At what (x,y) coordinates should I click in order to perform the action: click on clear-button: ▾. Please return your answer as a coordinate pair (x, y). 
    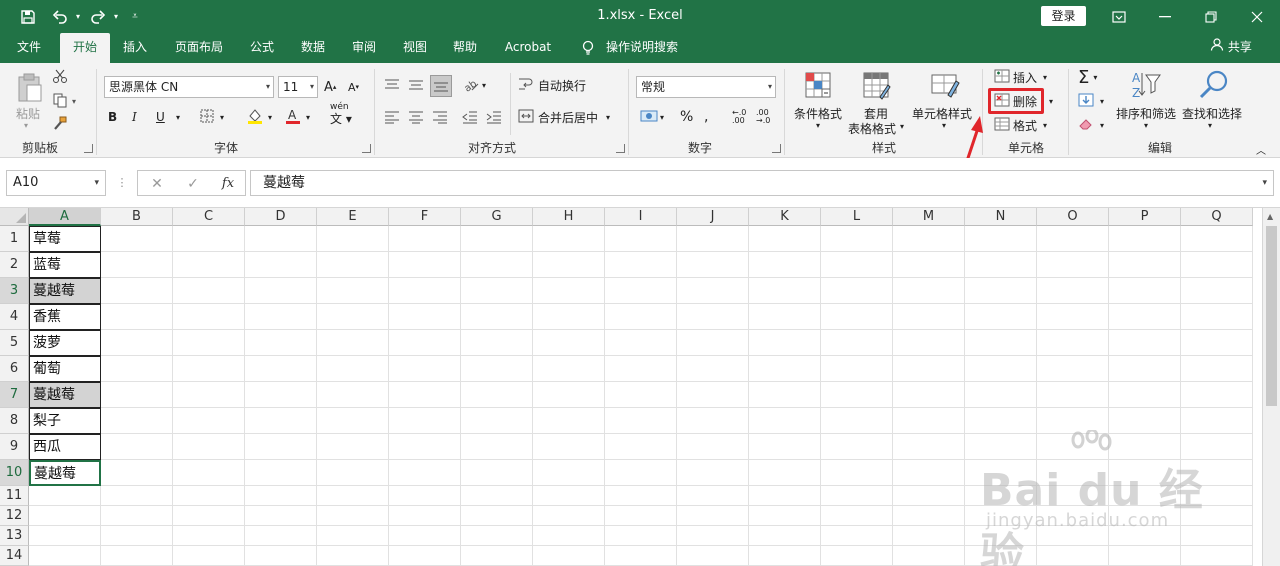
    Looking at the image, I should click on (1095, 125).